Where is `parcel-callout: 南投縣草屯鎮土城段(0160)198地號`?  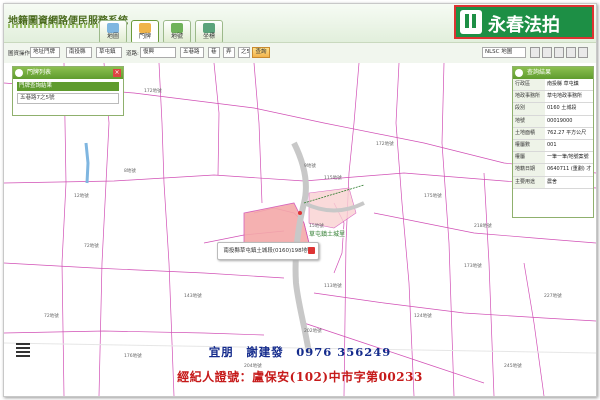 parcel-callout: 南投縣草屯鎮土城段(0160)198地號 is located at coordinates (268, 251).